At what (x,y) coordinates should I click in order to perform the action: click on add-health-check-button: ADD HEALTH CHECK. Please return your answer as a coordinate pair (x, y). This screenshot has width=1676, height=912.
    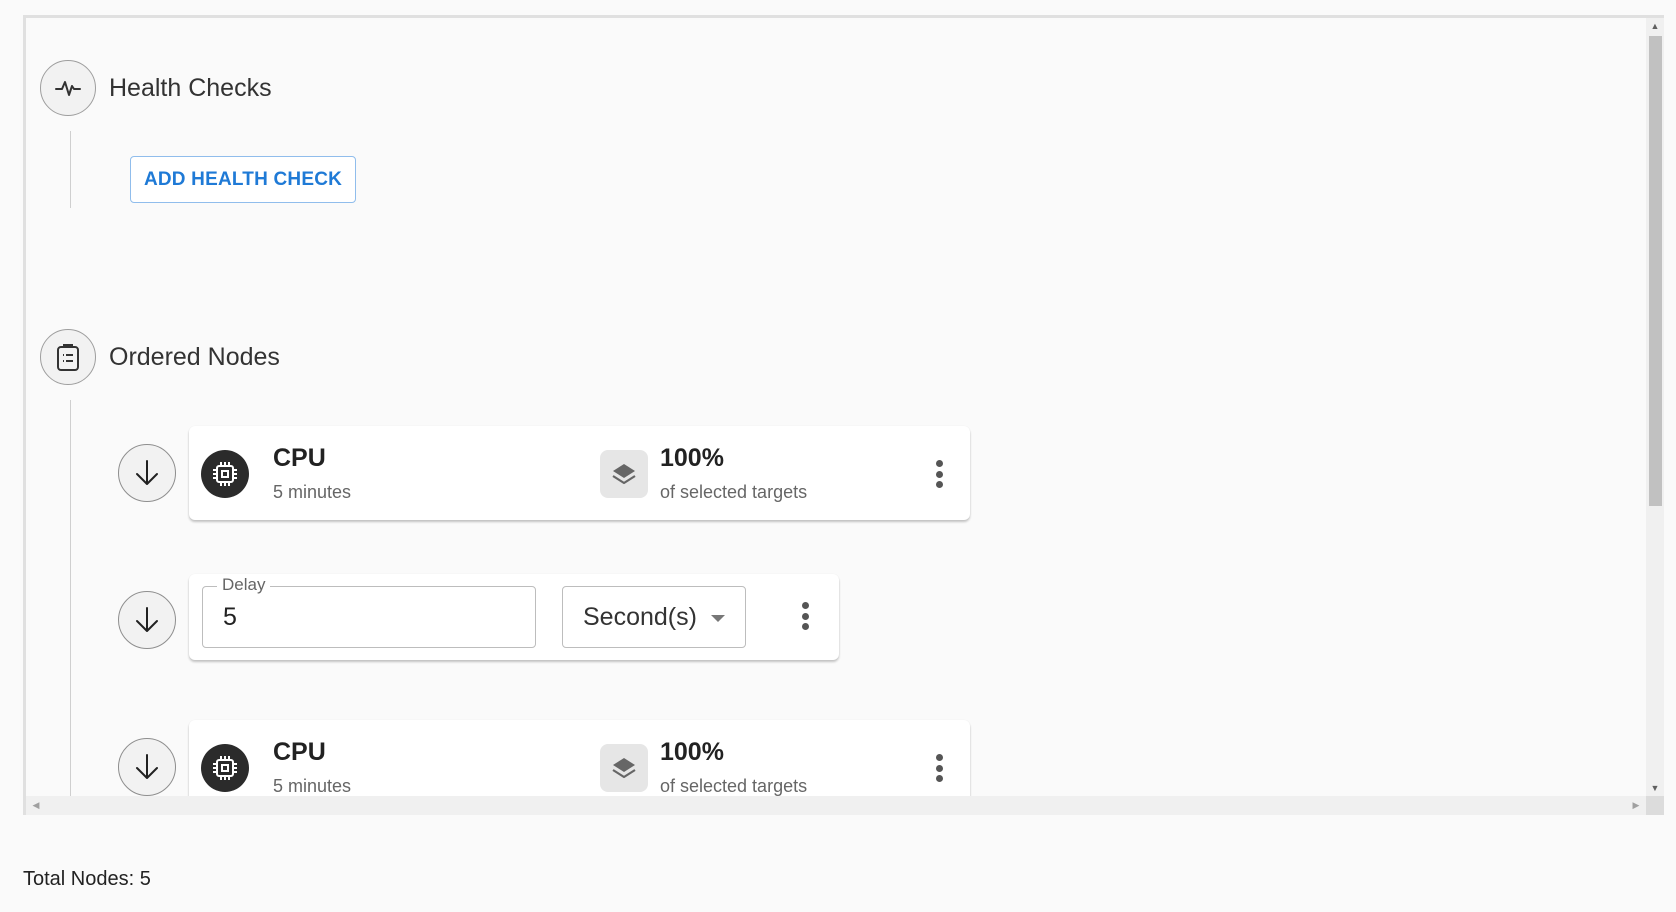
    Looking at the image, I should click on (243, 179).